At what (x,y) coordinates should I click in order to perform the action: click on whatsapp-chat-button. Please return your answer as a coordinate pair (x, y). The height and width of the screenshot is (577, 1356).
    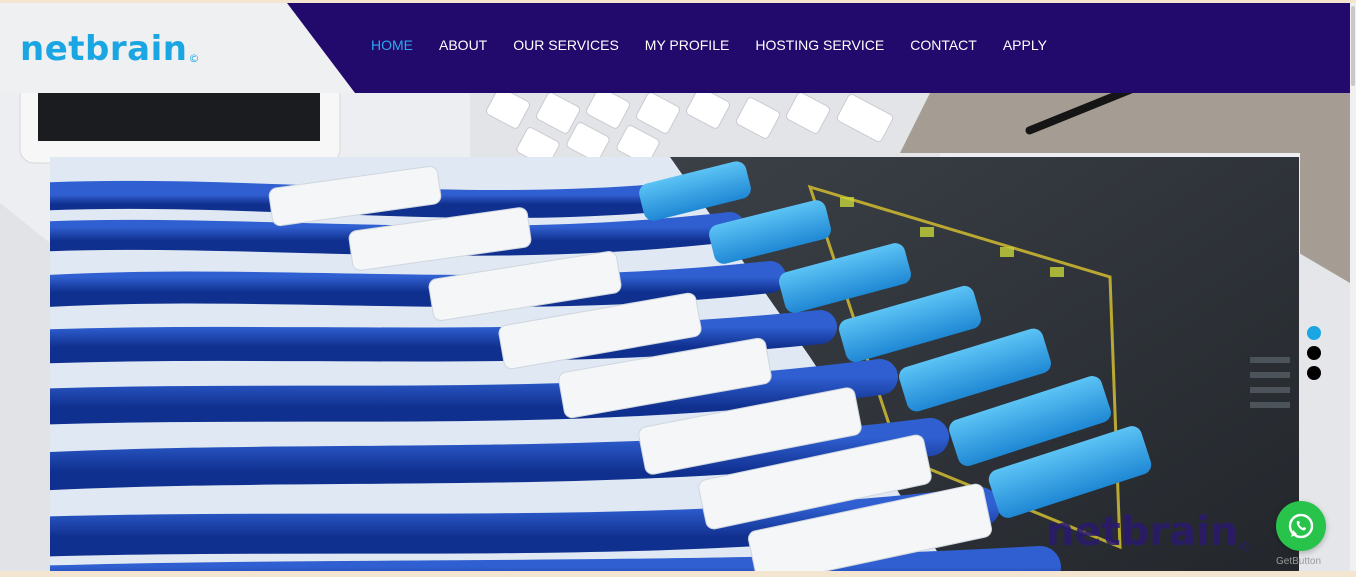
    Looking at the image, I should click on (1301, 526).